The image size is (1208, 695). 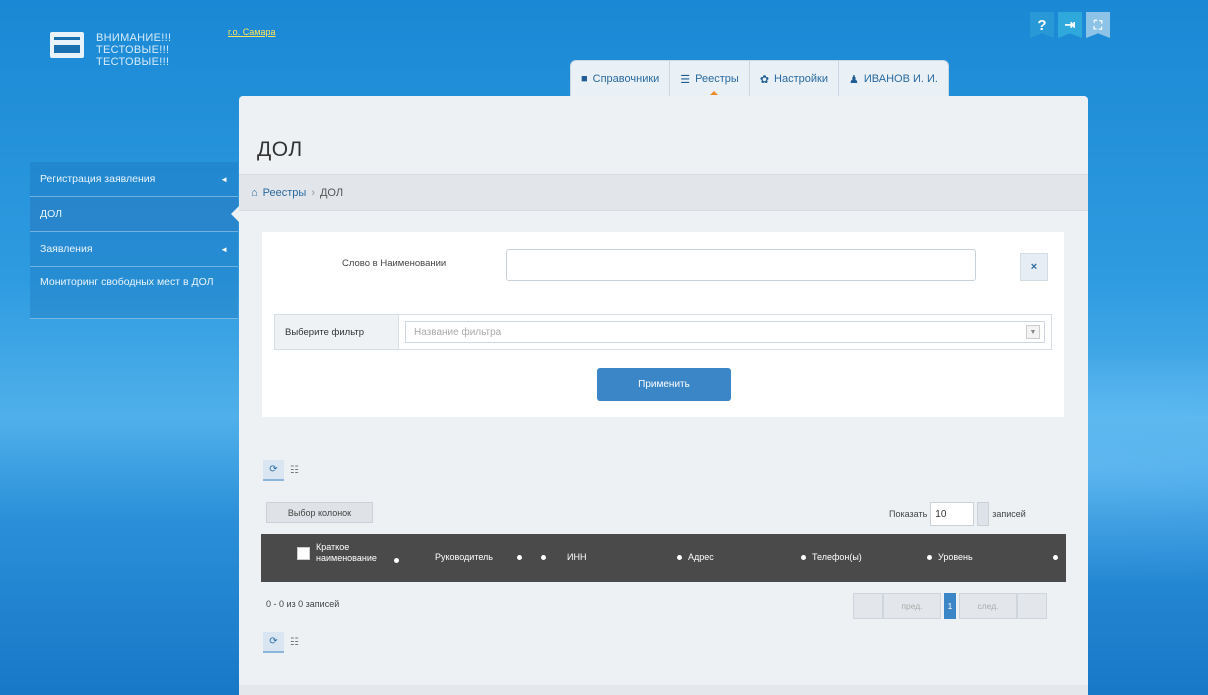 I want to click on clear-button: ×, so click(x=1034, y=267).